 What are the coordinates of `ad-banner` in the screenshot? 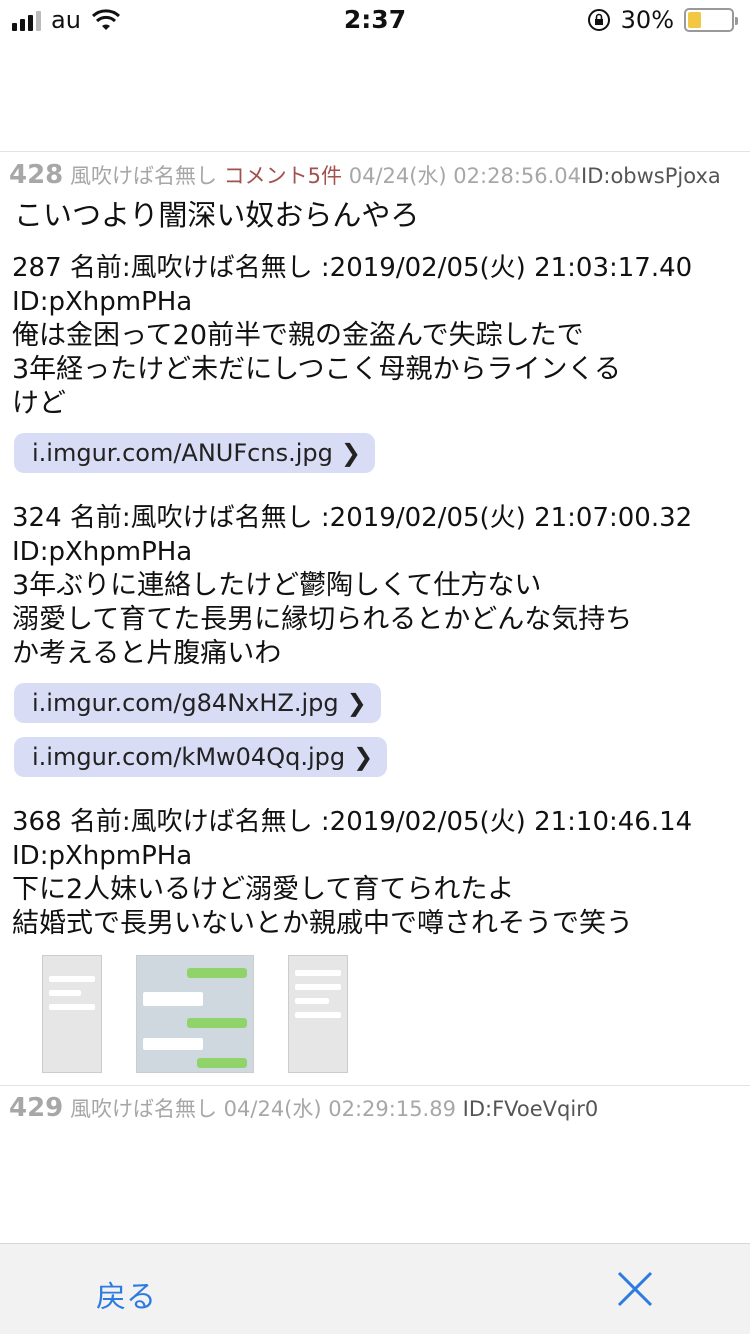 It's located at (375, 96).